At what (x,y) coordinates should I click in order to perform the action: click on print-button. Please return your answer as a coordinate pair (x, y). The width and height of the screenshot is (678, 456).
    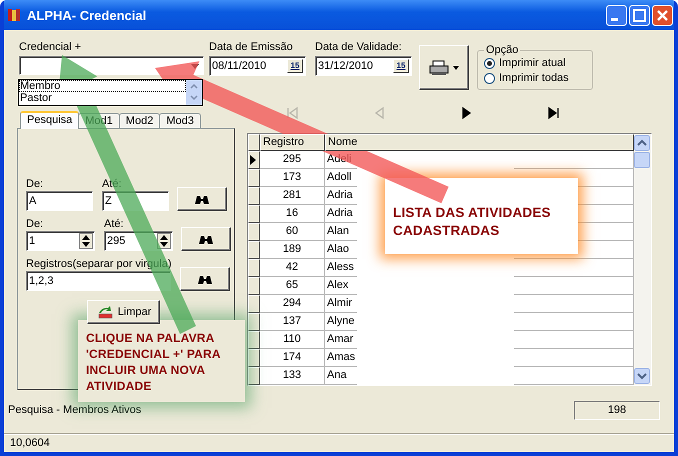
    Looking at the image, I should click on (444, 67).